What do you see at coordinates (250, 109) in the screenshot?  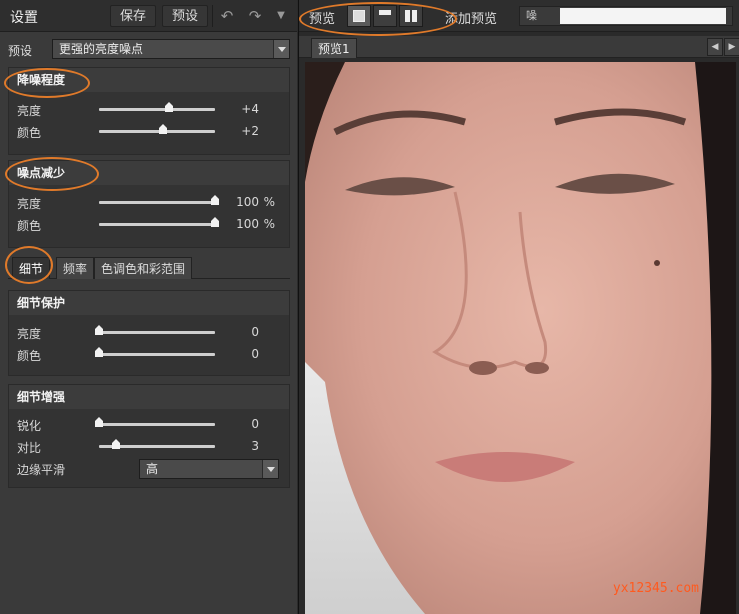 I see `slider-value: +4` at bounding box center [250, 109].